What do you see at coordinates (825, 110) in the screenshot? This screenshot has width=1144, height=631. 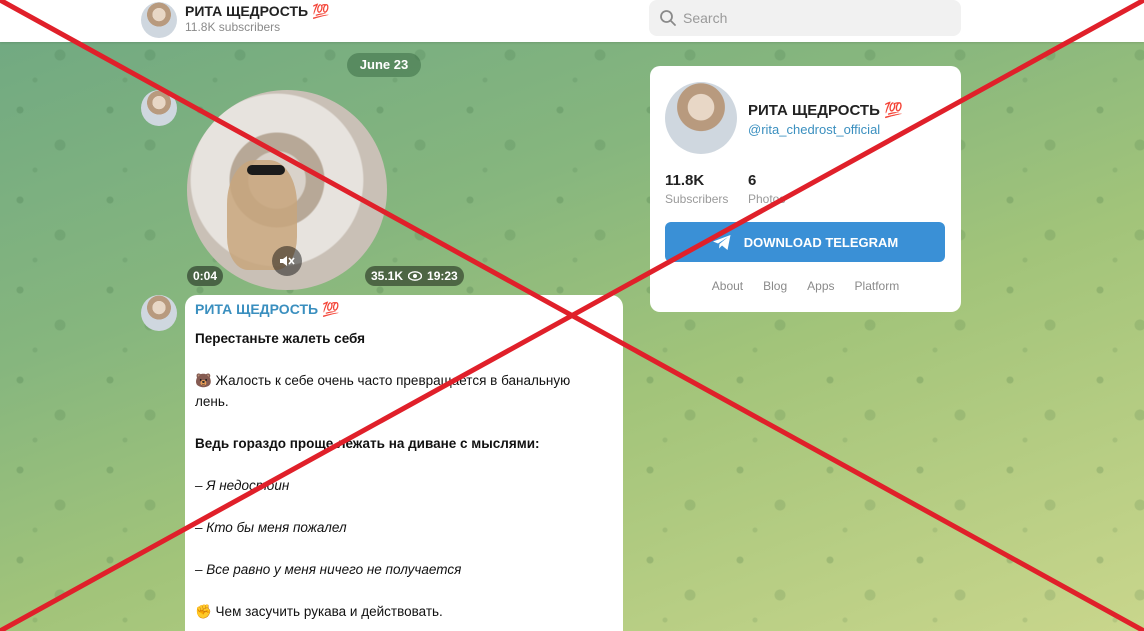 I see `card-title: РИТА ЩЕДРОСТЬ 💯` at bounding box center [825, 110].